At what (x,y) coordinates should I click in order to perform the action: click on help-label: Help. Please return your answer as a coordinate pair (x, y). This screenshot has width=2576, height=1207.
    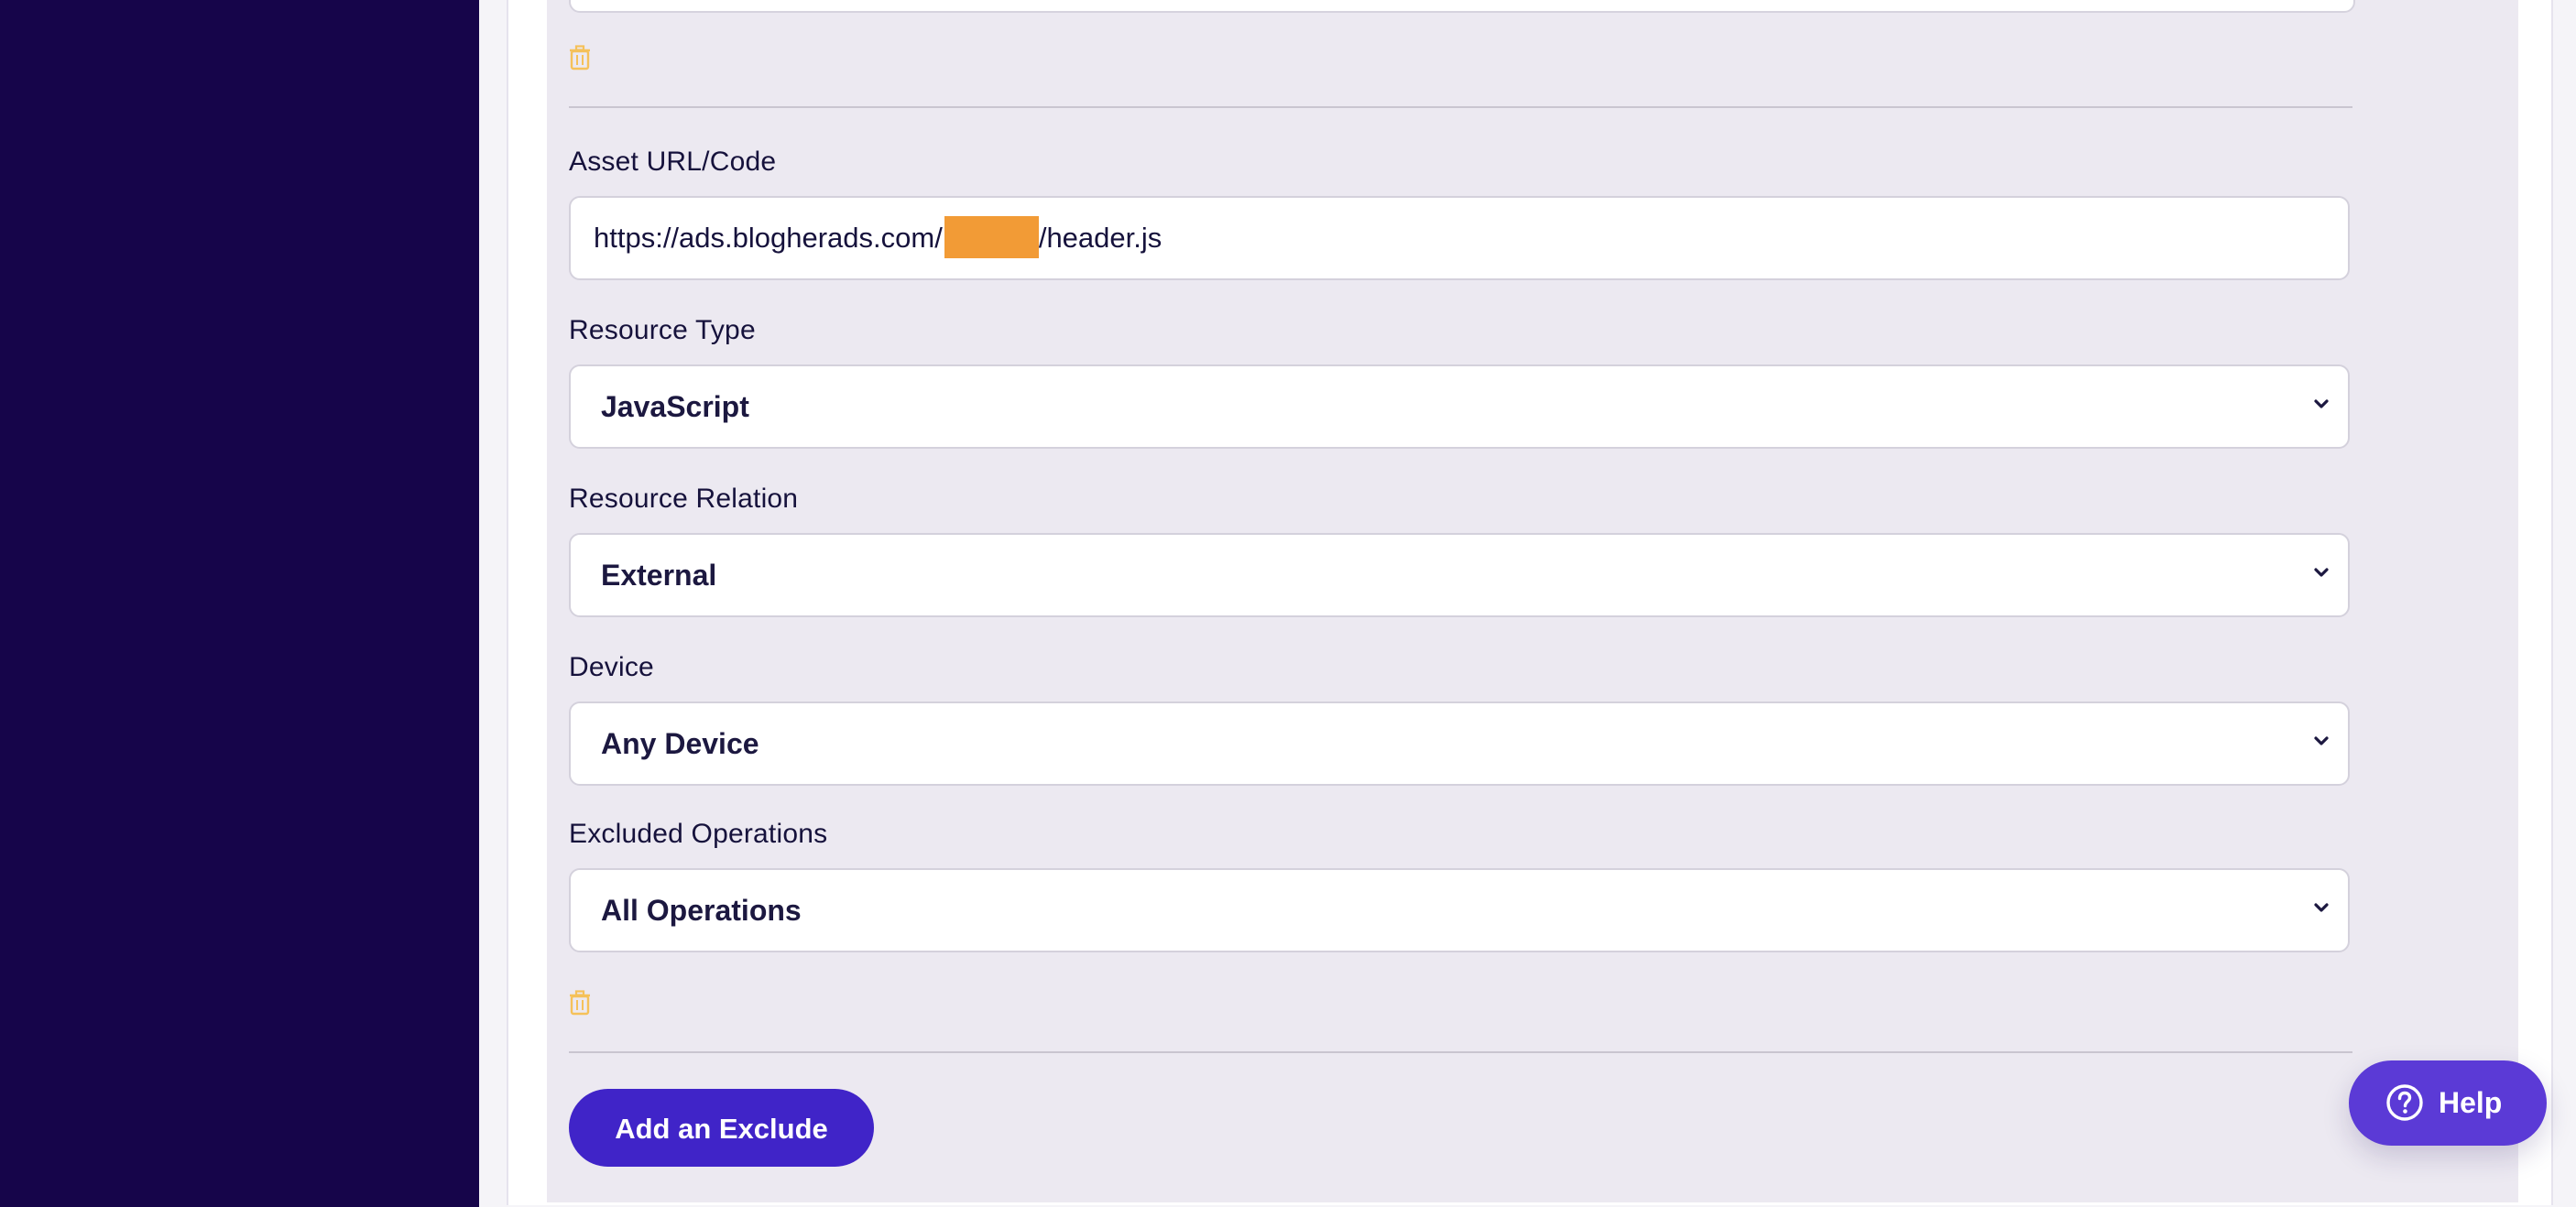
    Looking at the image, I should click on (2471, 1102).